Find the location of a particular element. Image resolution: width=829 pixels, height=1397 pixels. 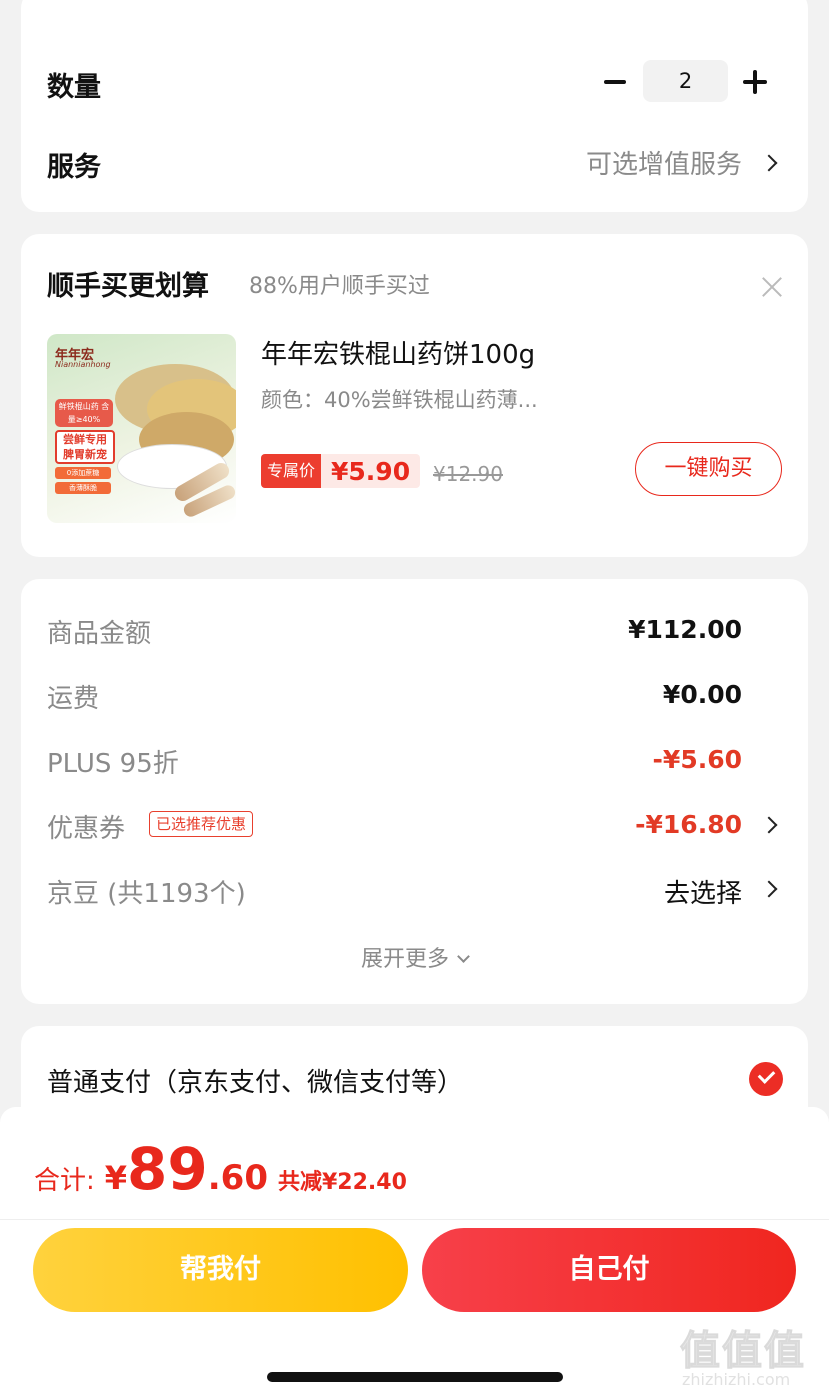

quantity-service-card: 数量 2 服务 可选增值服务 is located at coordinates (414, 106).